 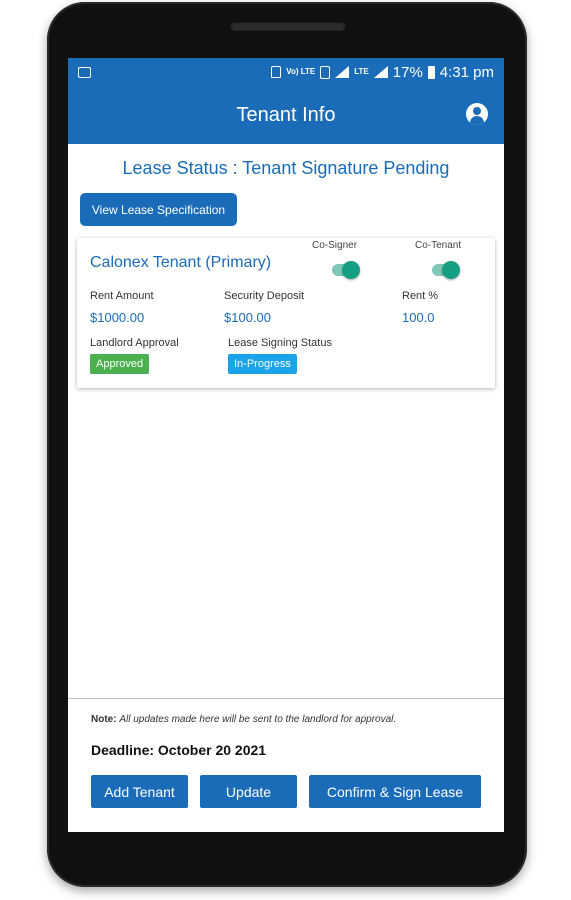 I want to click on note-label: Note:, so click(x=104, y=719).